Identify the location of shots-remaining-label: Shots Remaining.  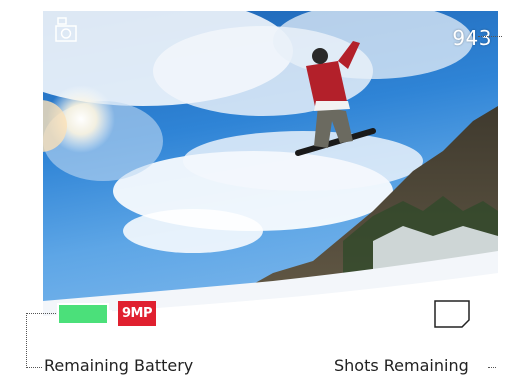
(401, 365).